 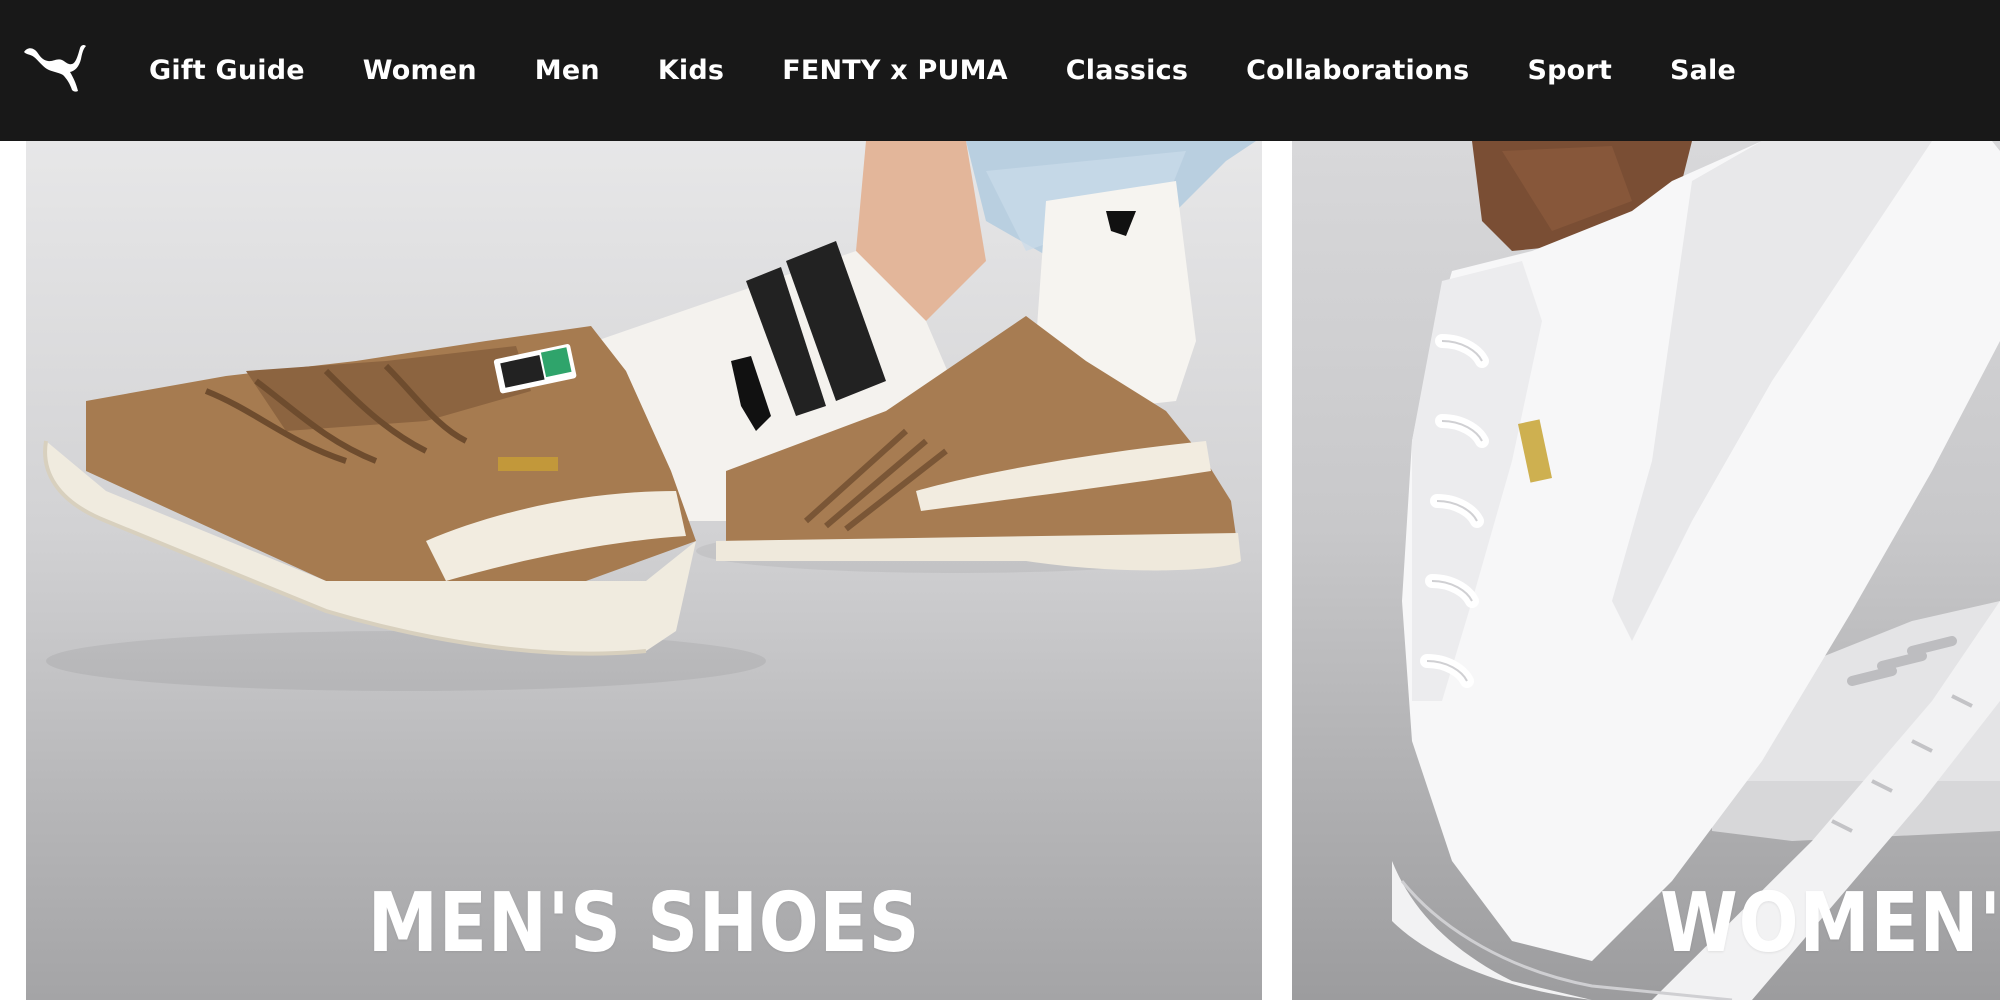 I want to click on nav-link-gift-guide: Gift Guide, so click(x=227, y=70).